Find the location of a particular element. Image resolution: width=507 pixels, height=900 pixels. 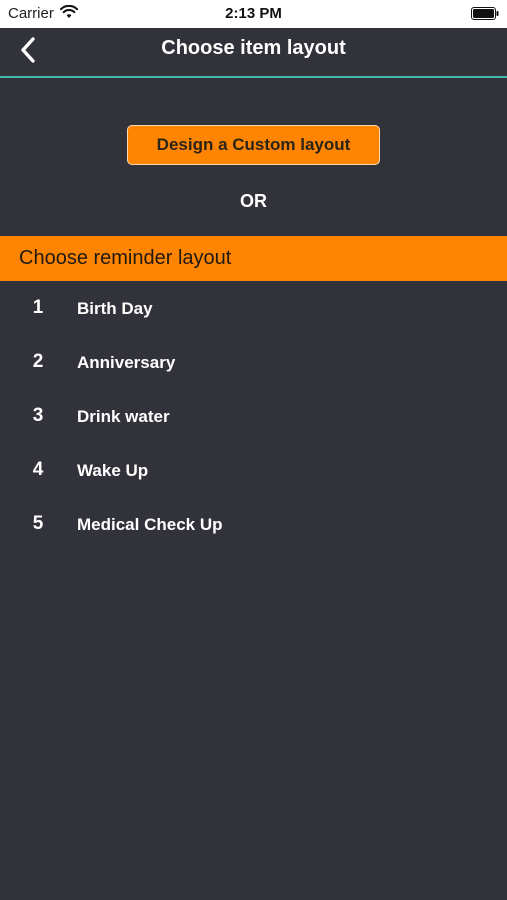

item-number: 3 is located at coordinates (38, 415).